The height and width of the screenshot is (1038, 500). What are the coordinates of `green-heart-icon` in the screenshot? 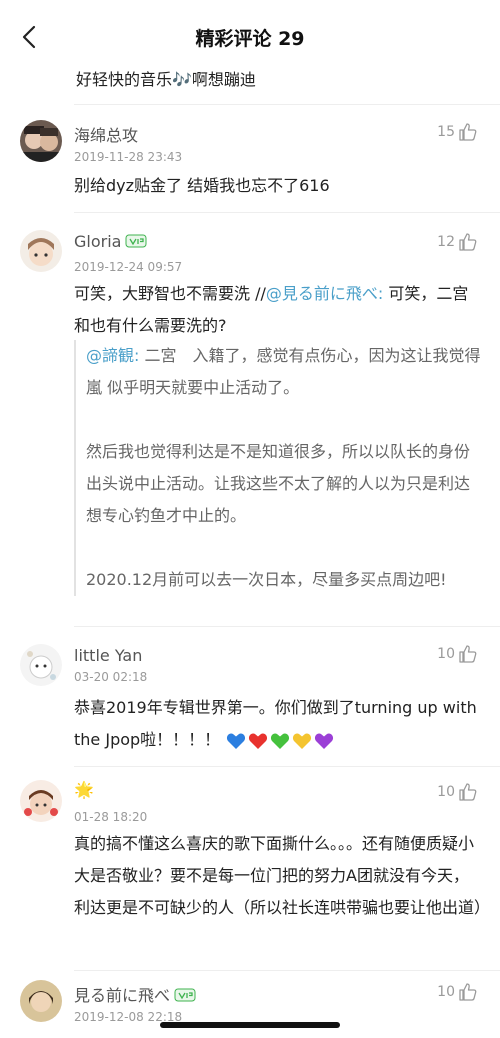 It's located at (280, 741).